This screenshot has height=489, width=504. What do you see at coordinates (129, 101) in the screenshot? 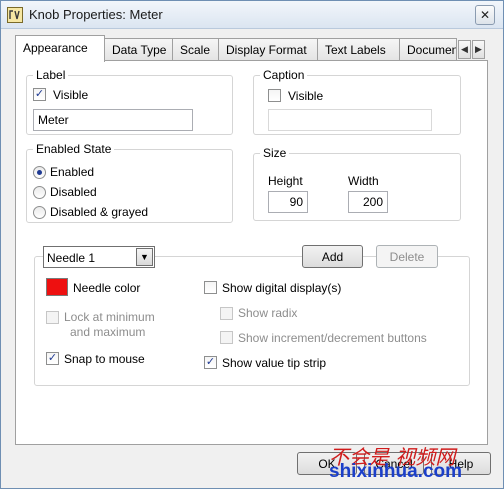
I see `label-group: Label ✓ Visible Meter` at bounding box center [129, 101].